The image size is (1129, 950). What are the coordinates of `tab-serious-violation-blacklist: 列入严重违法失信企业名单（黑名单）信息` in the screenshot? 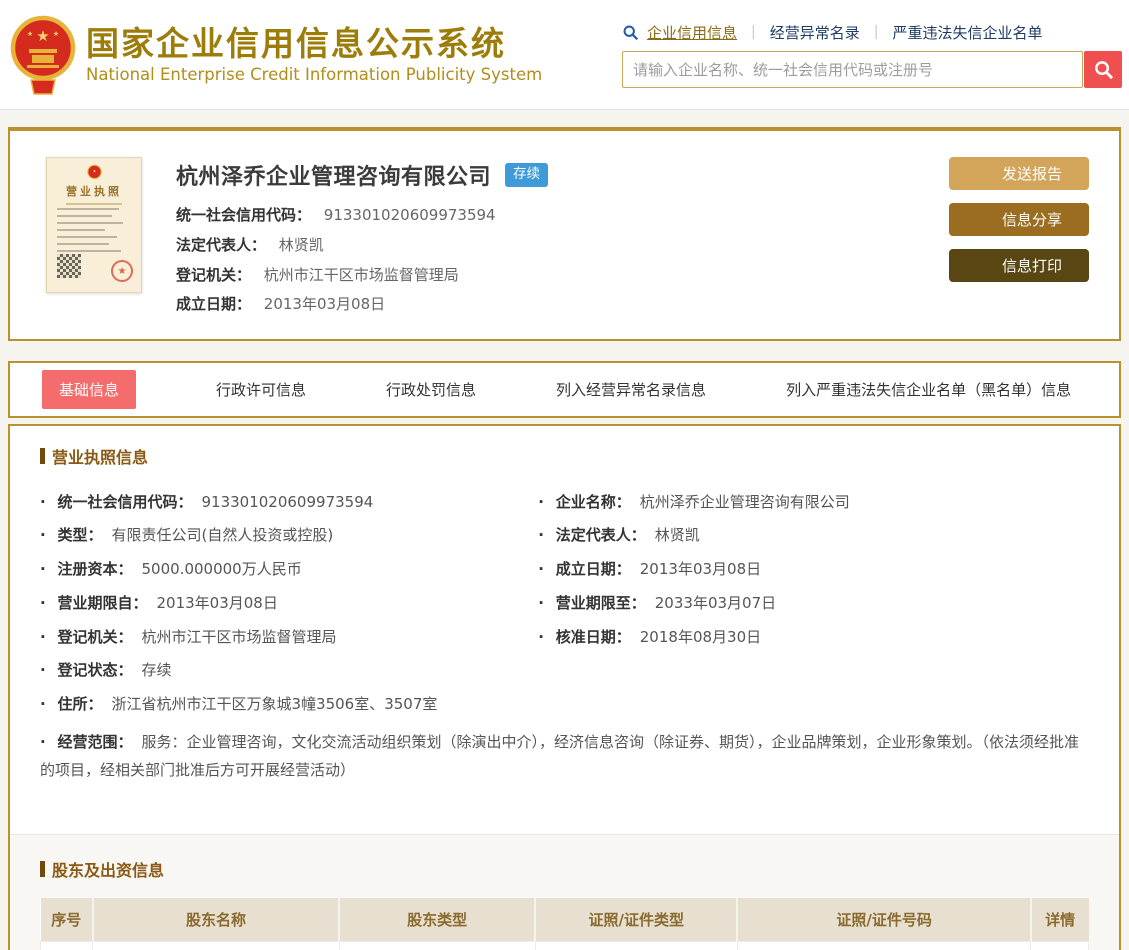 It's located at (928, 389).